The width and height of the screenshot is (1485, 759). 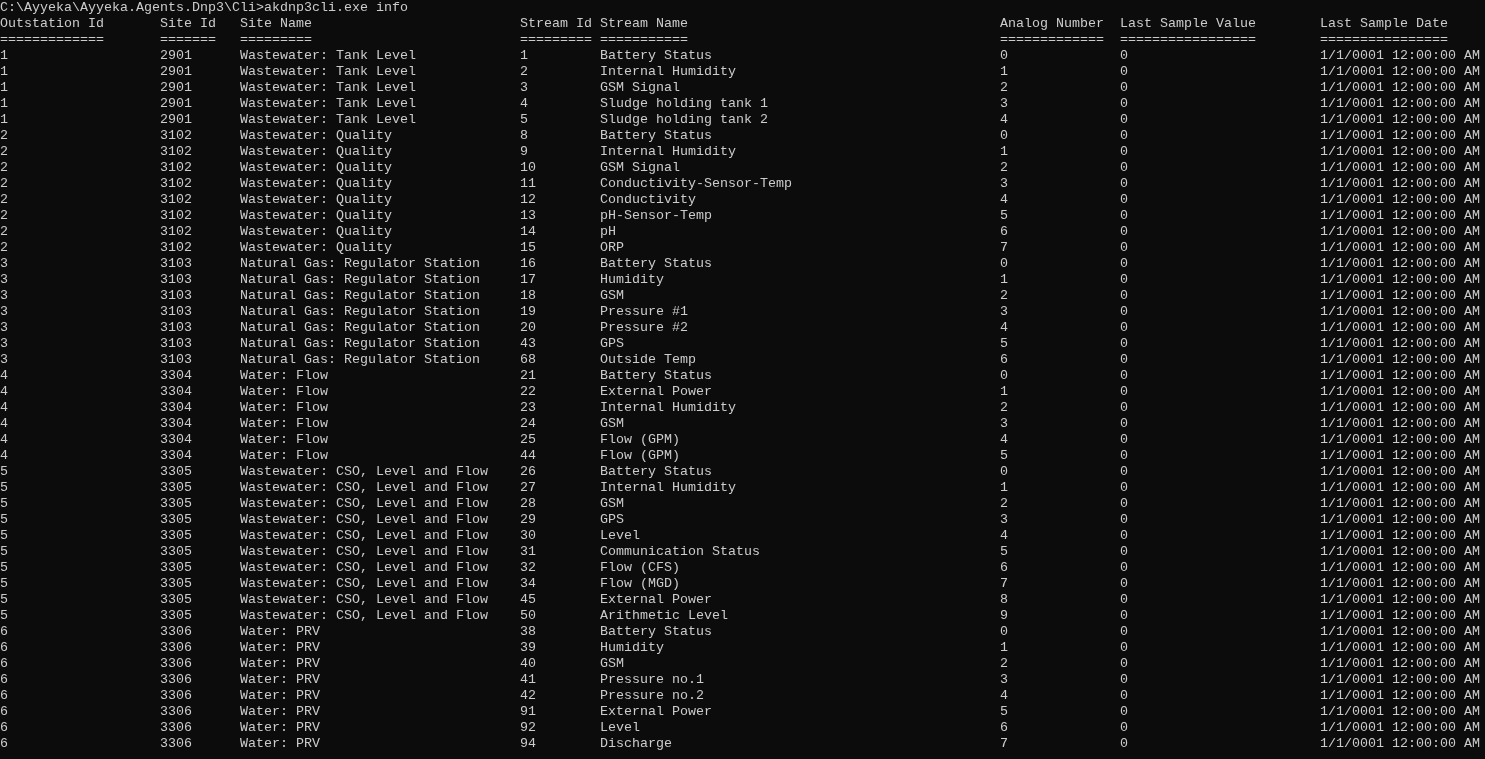 I want to click on table-cell: Humidity, so click(x=632, y=647).